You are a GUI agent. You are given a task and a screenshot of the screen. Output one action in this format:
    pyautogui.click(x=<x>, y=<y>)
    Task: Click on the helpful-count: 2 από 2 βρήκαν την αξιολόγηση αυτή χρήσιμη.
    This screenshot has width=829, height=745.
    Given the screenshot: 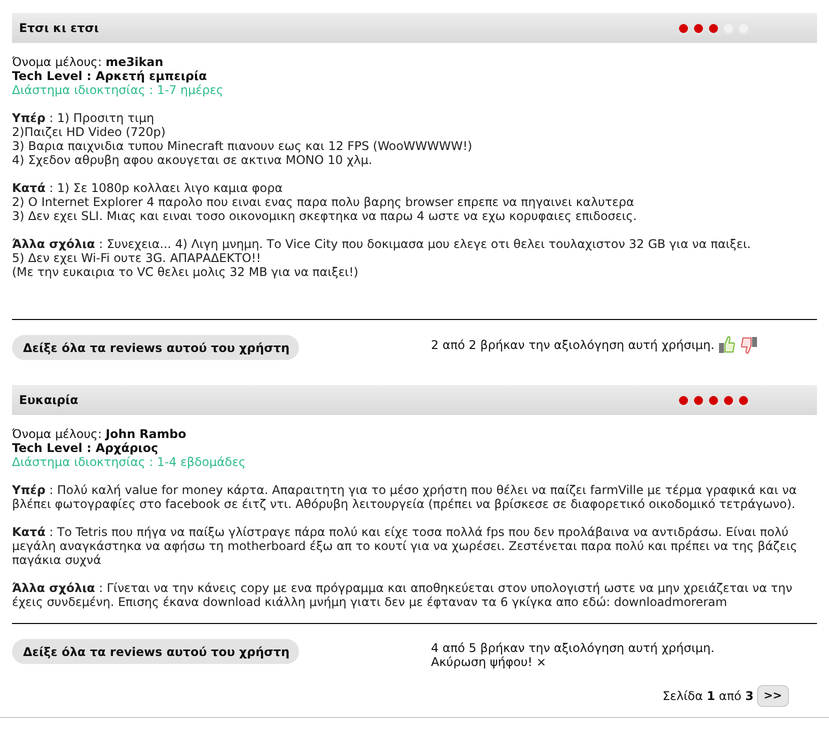 What is the action you would take?
    pyautogui.click(x=572, y=345)
    